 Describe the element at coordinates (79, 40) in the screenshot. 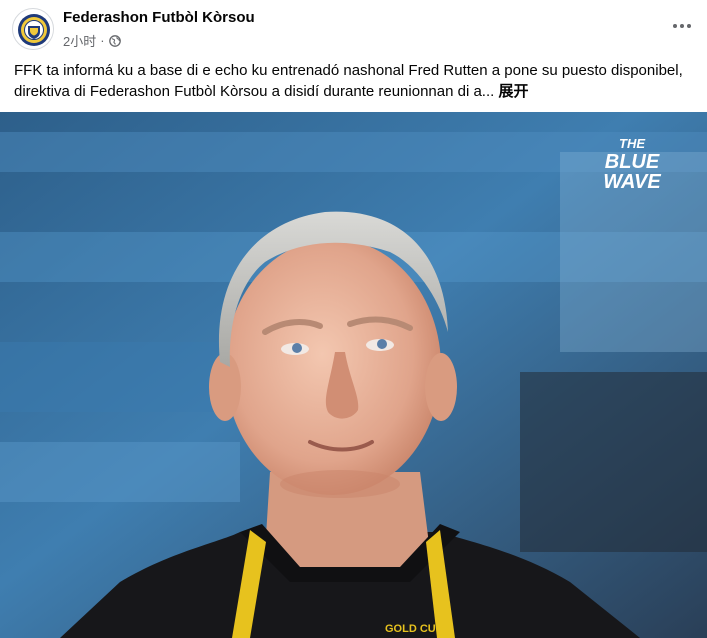

I see `post-timestamp: 2小时` at that location.